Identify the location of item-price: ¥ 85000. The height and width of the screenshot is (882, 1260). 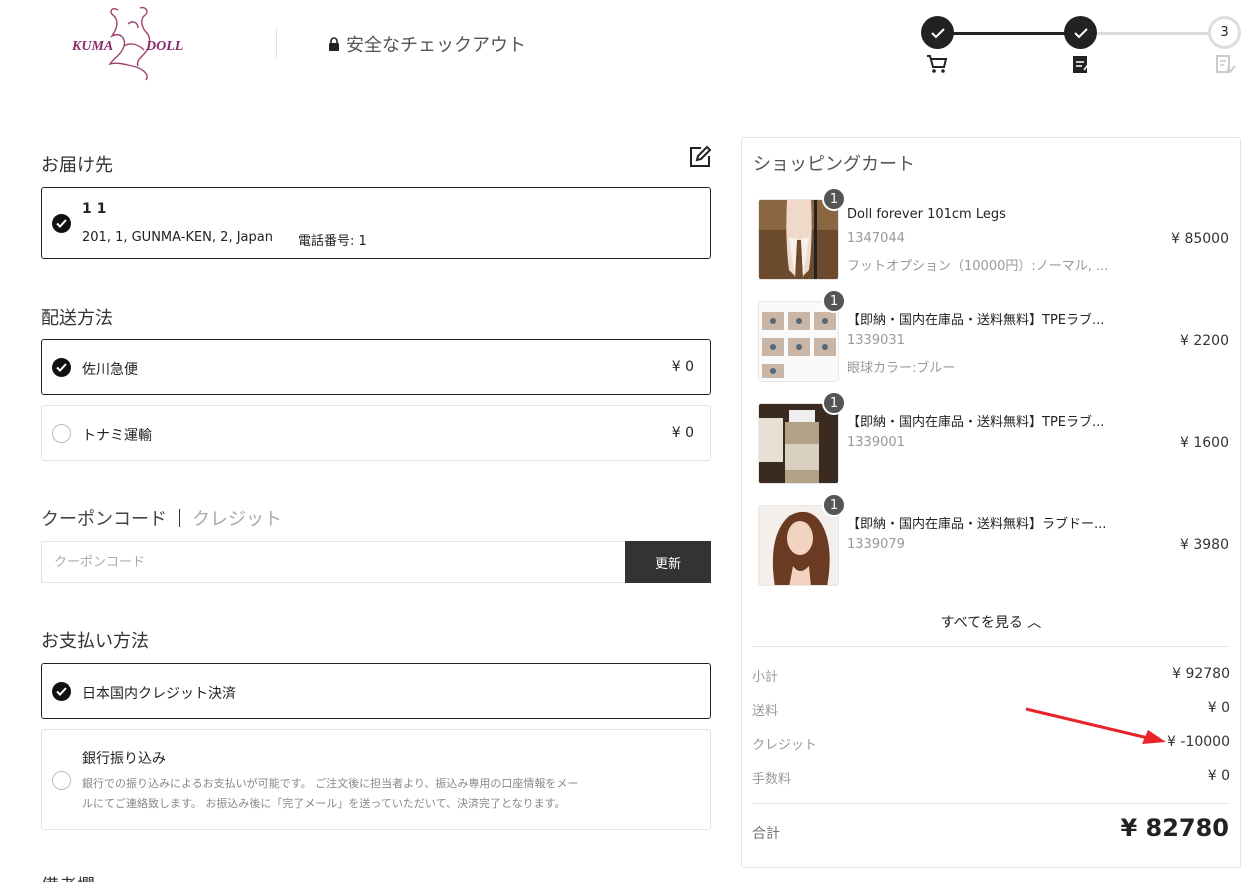
(1200, 239).